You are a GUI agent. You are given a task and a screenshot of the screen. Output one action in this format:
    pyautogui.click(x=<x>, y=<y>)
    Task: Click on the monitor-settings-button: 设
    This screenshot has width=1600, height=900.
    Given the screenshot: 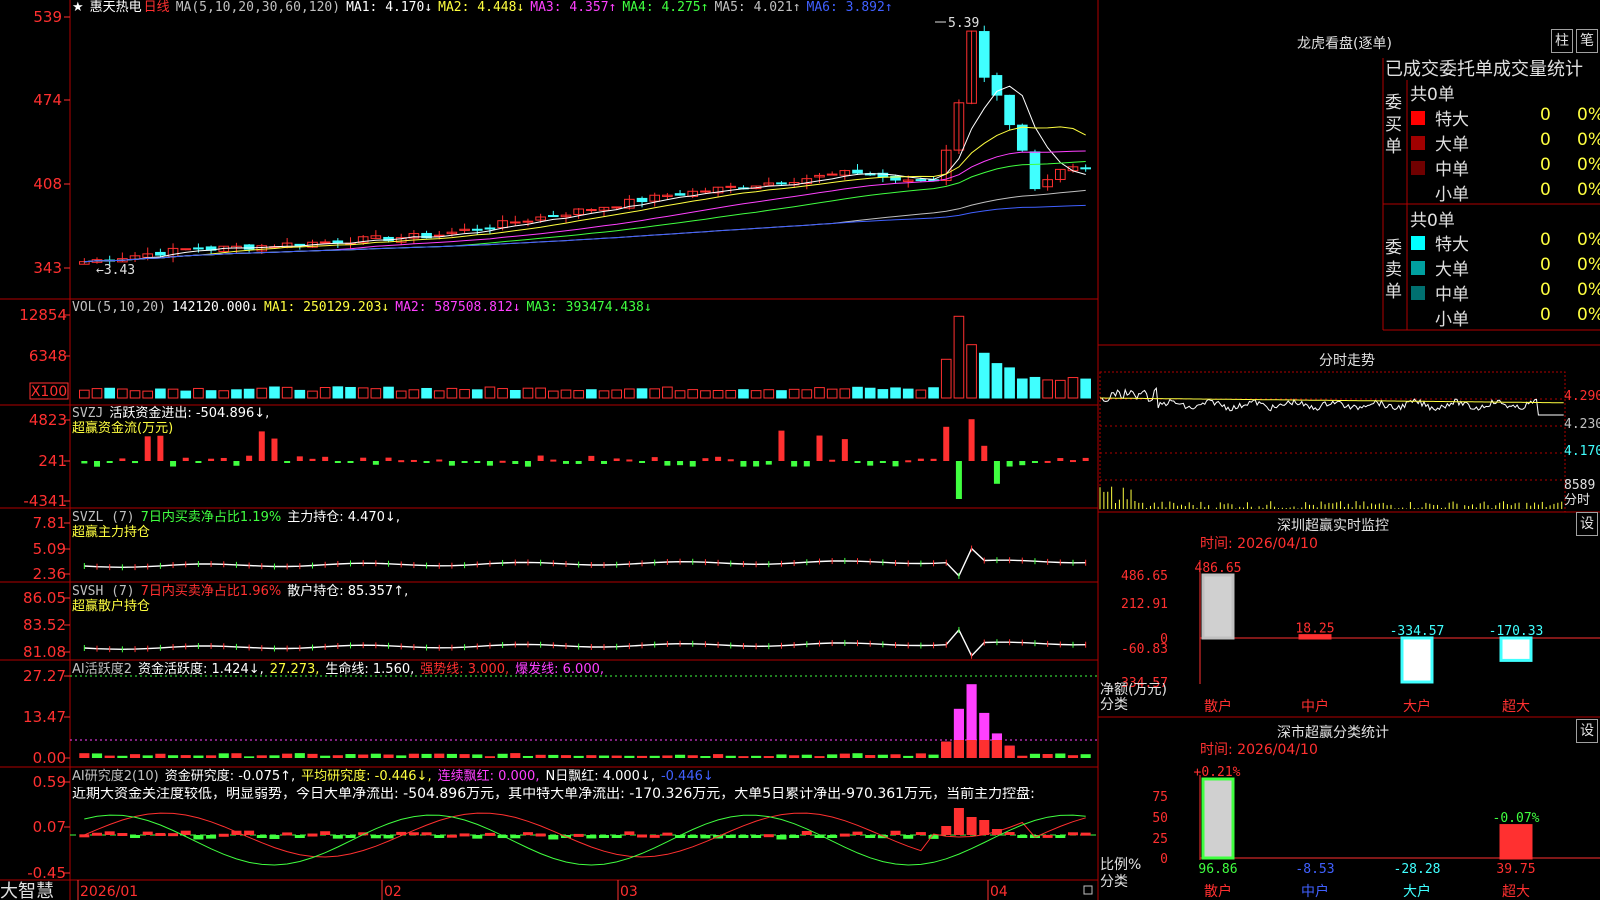 What is the action you would take?
    pyautogui.click(x=1587, y=524)
    